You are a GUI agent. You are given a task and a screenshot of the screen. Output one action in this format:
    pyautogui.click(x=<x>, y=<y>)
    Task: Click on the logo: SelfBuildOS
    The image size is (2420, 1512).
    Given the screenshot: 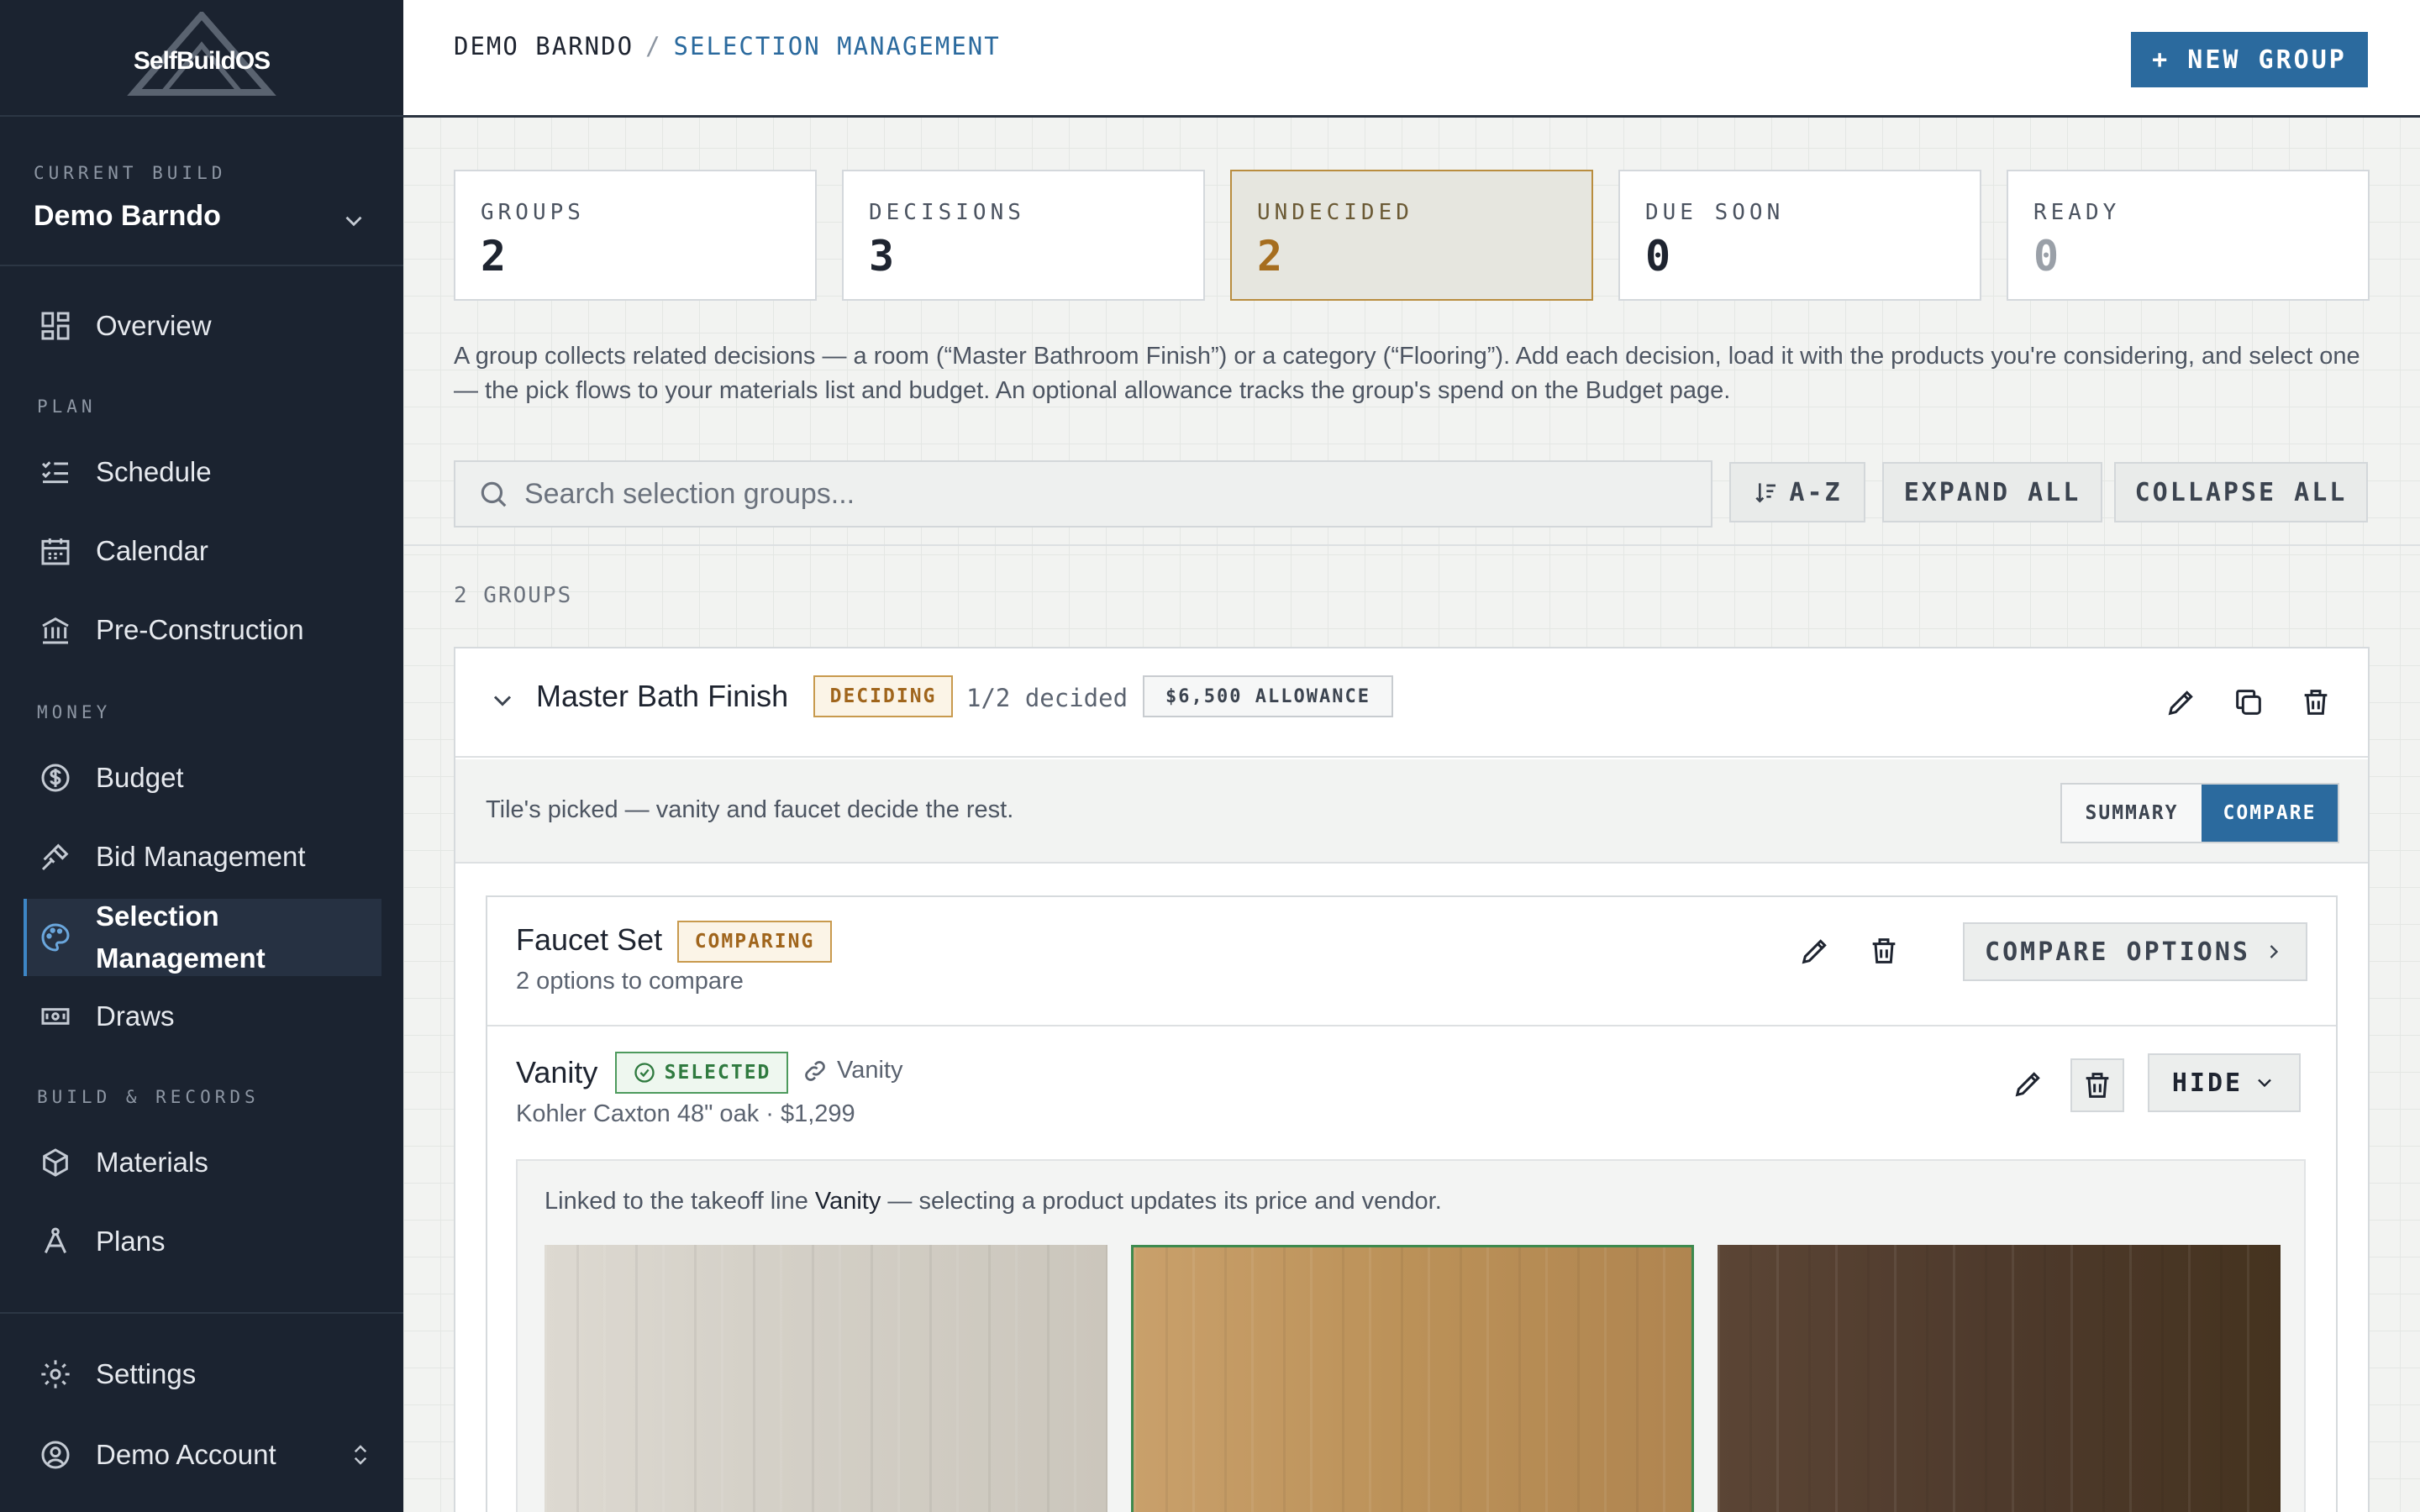 What is the action you would take?
    pyautogui.click(x=202, y=58)
    